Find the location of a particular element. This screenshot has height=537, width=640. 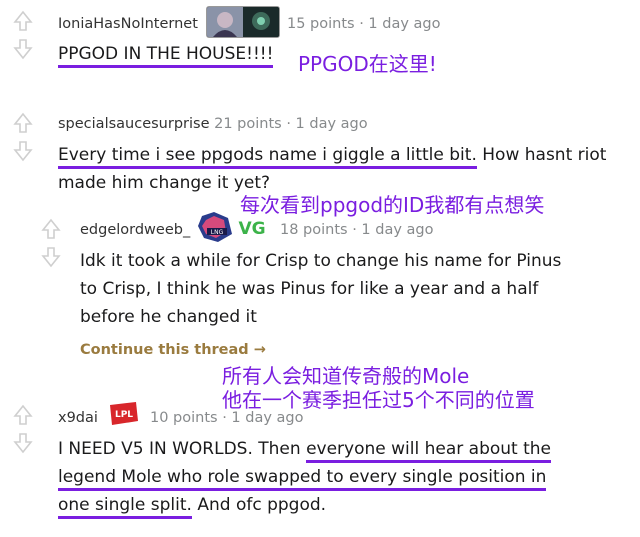

annotation-line: 他在一个赛季担任过5个不同的位置 is located at coordinates (378, 400).